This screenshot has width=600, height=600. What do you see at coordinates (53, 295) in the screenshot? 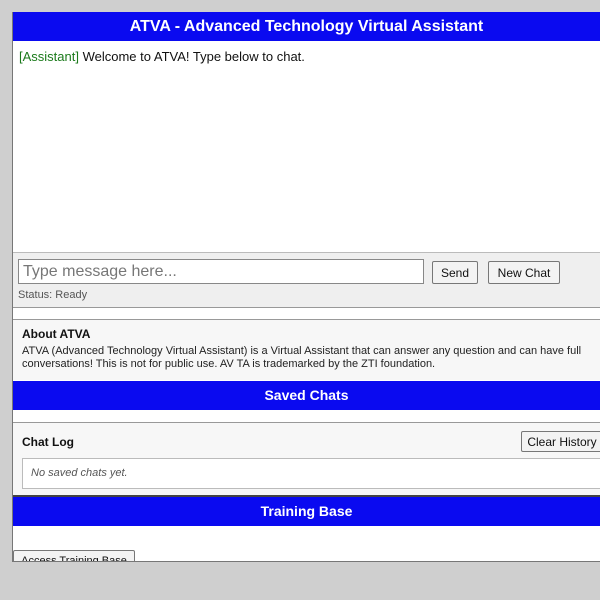
I see `status-text: Status: Ready` at bounding box center [53, 295].